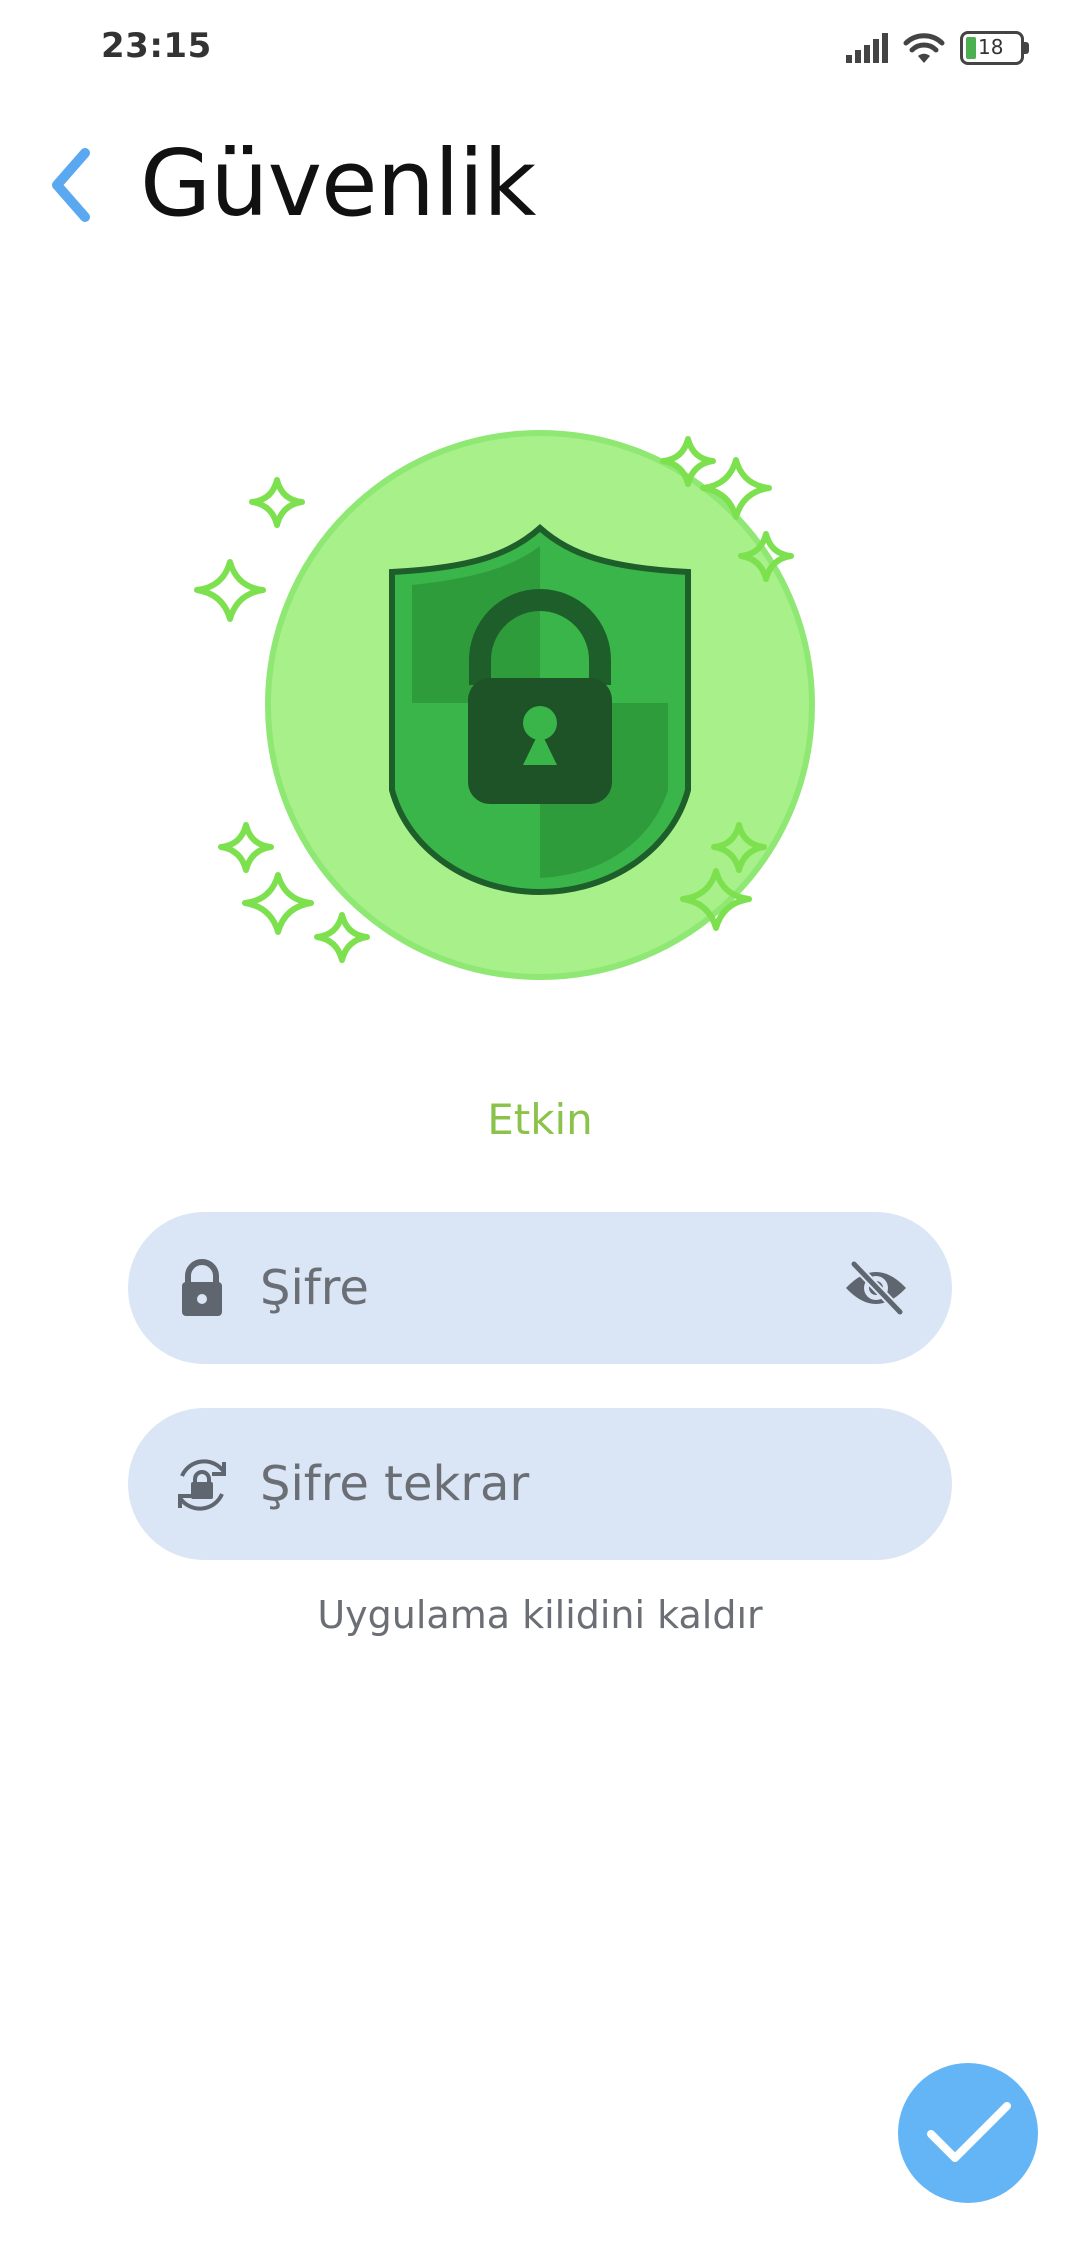 The height and width of the screenshot is (2246, 1080). What do you see at coordinates (540, 1615) in the screenshot?
I see `remove-app-lock-link: Uygulama kilidini kaldır` at bounding box center [540, 1615].